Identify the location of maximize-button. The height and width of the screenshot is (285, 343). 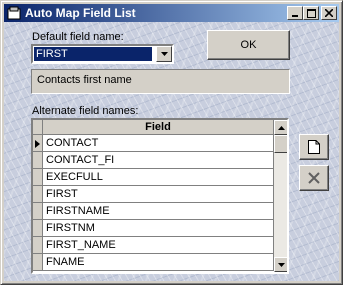
(311, 13).